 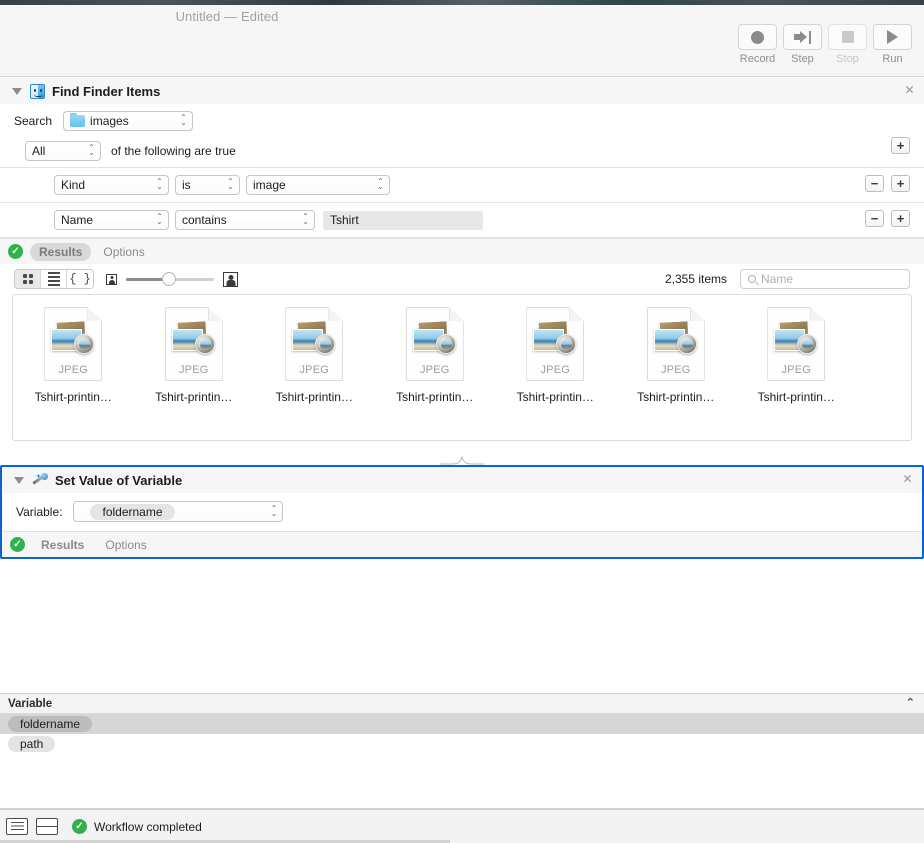 I want to click on record-button-label: Record, so click(x=757, y=59).